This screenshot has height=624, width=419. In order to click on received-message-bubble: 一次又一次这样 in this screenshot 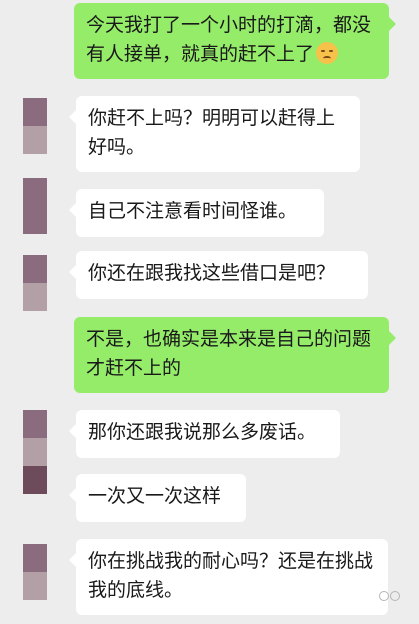, I will do `click(157, 498)`.